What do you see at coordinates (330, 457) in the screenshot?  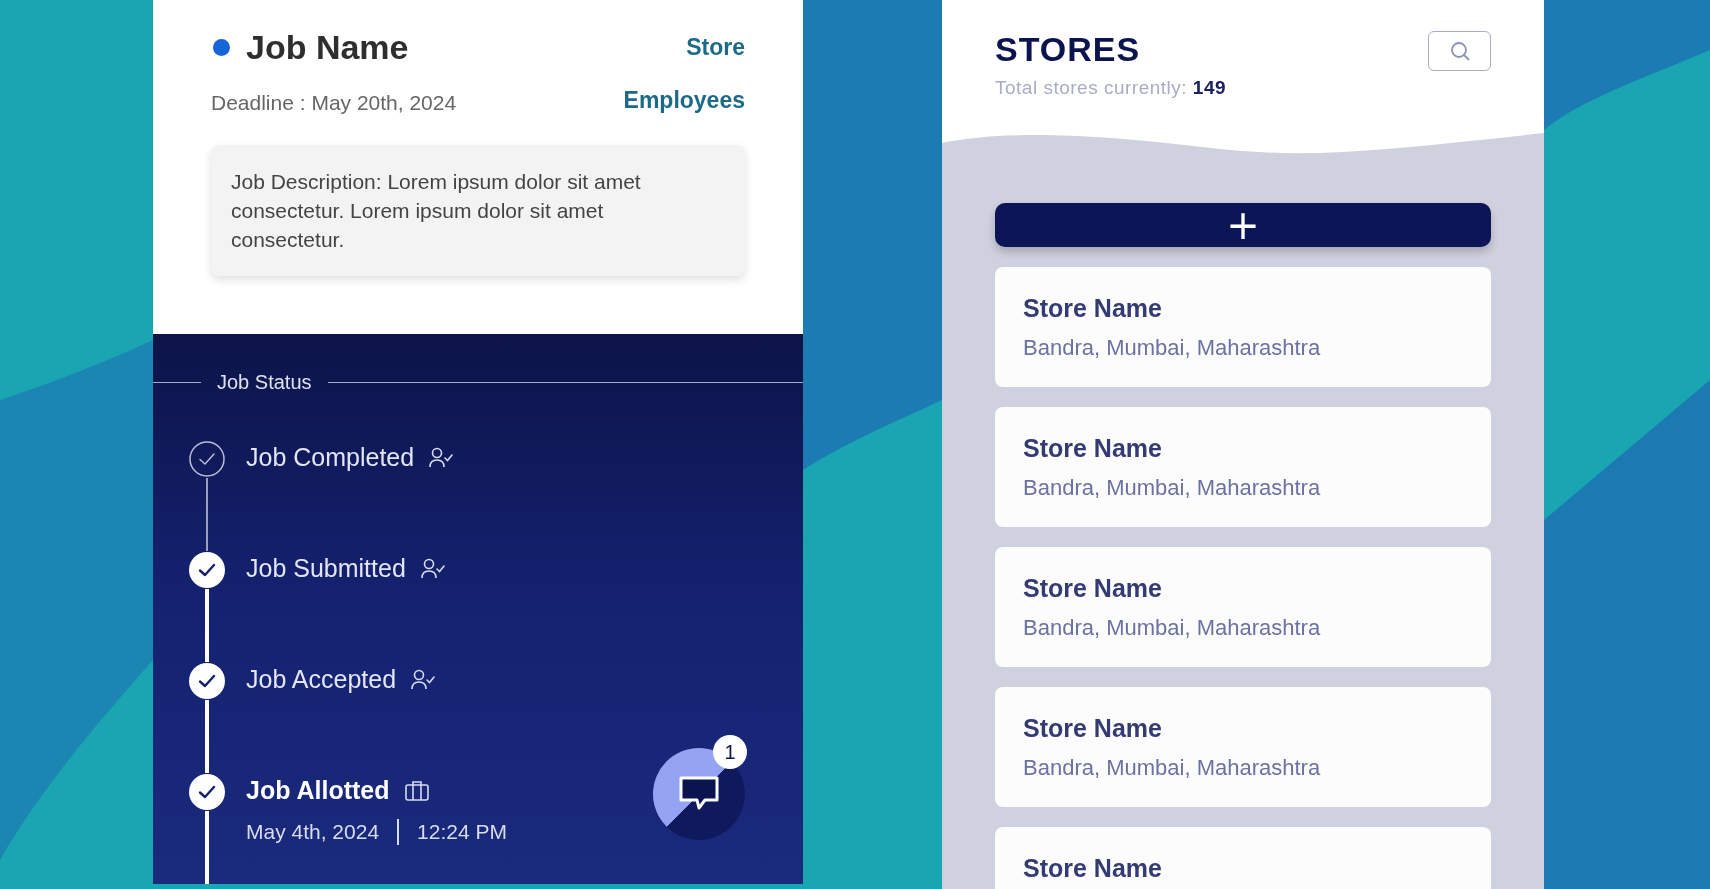 I see `step-label: Job Completed` at bounding box center [330, 457].